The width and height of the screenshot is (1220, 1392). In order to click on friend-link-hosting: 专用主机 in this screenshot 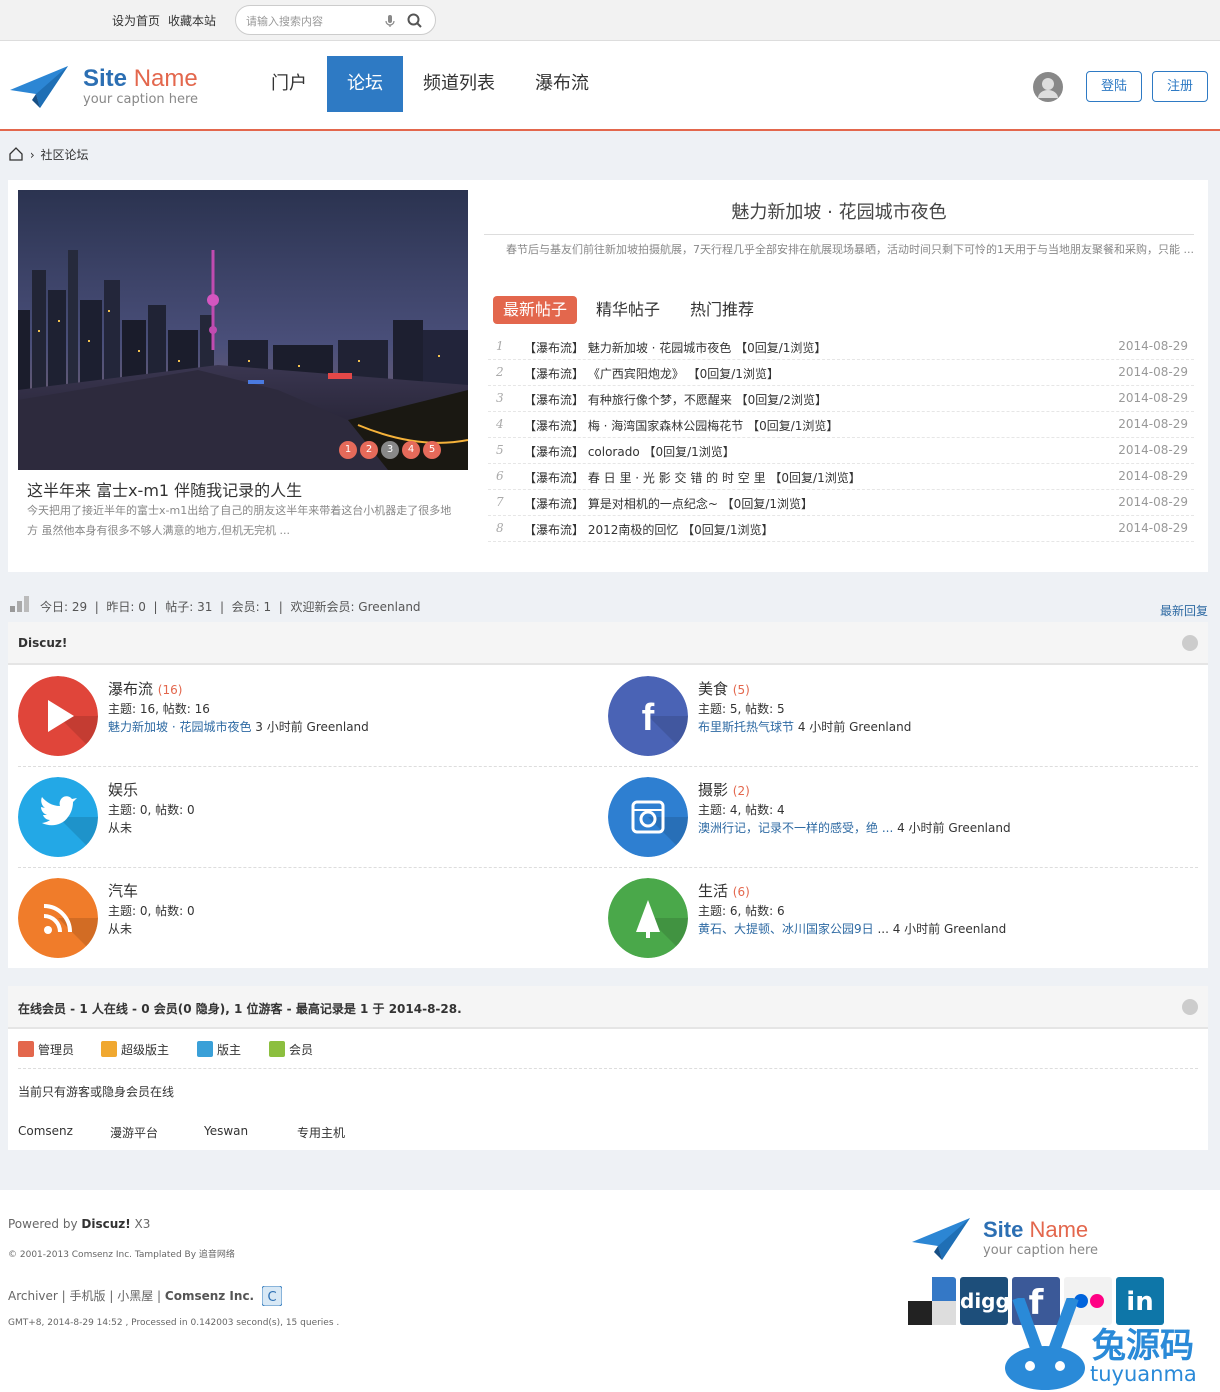, I will do `click(321, 1132)`.